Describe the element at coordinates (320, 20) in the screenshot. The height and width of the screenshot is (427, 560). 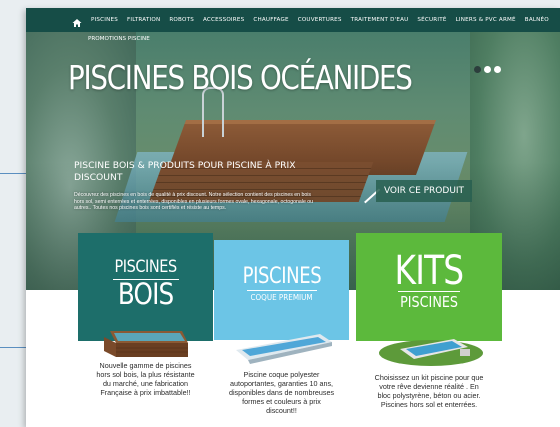
I see `nav-item-couvertures: COUVERTURES` at that location.